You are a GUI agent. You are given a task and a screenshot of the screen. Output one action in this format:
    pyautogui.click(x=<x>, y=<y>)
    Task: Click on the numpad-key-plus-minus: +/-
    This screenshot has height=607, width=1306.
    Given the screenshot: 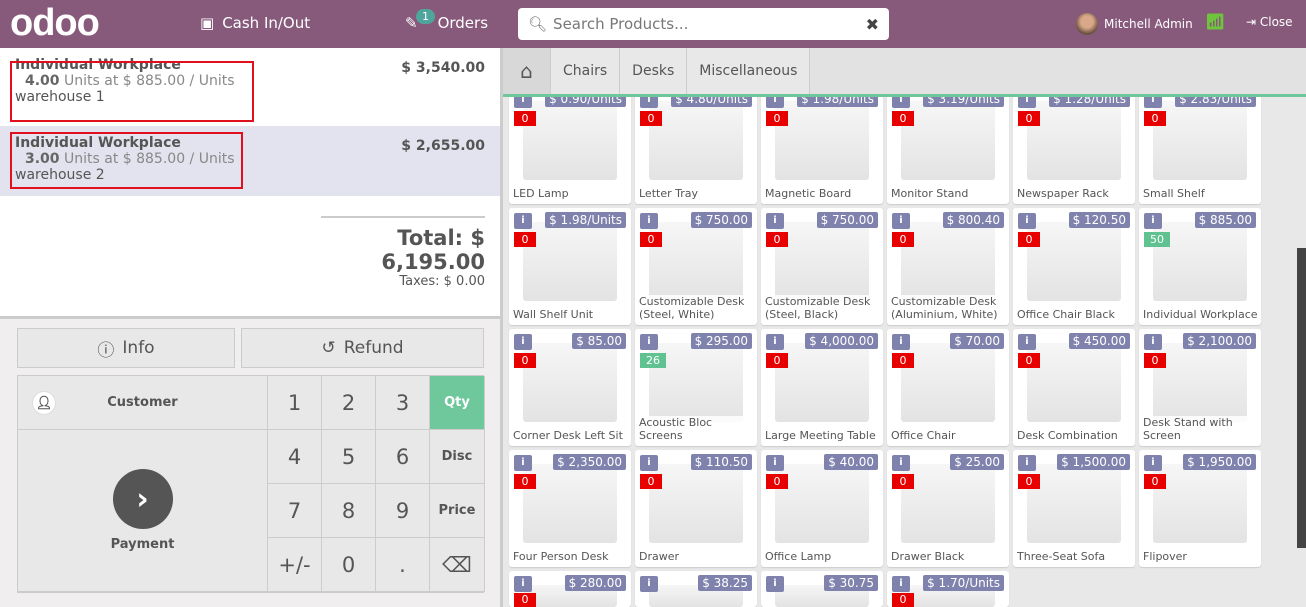 What is the action you would take?
    pyautogui.click(x=295, y=565)
    